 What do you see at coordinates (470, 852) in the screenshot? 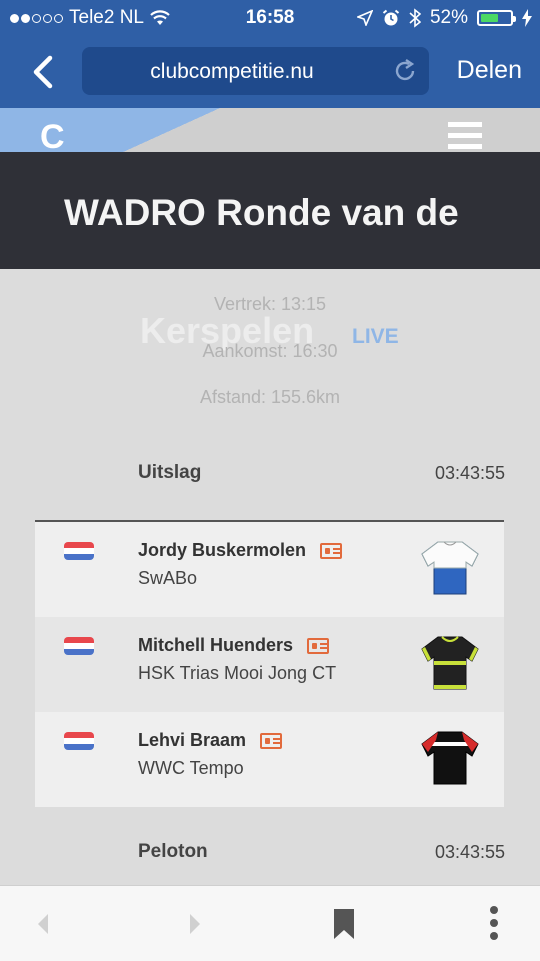
I see `peloton-time: 03:43:55` at bounding box center [470, 852].